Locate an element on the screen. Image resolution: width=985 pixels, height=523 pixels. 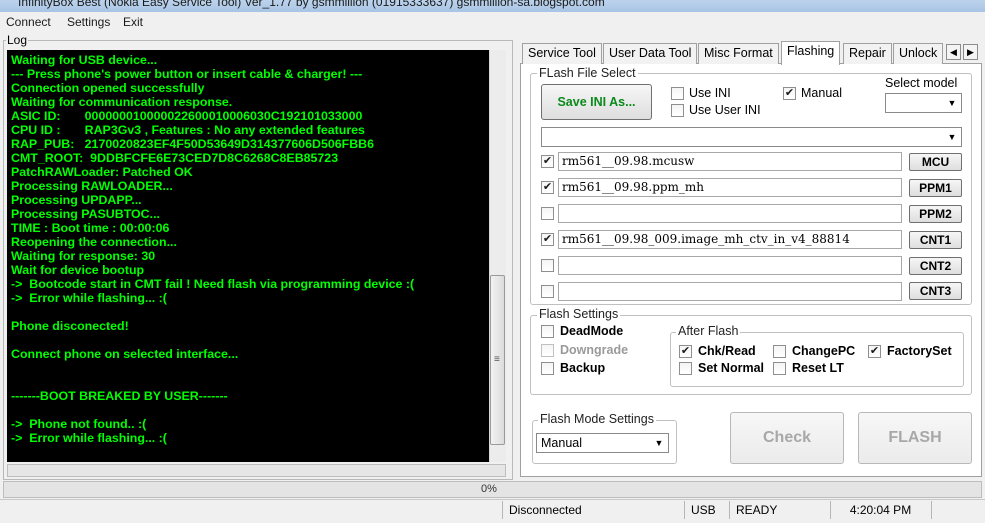
tab-scroll-left-icon: ◀ is located at coordinates (953, 52).